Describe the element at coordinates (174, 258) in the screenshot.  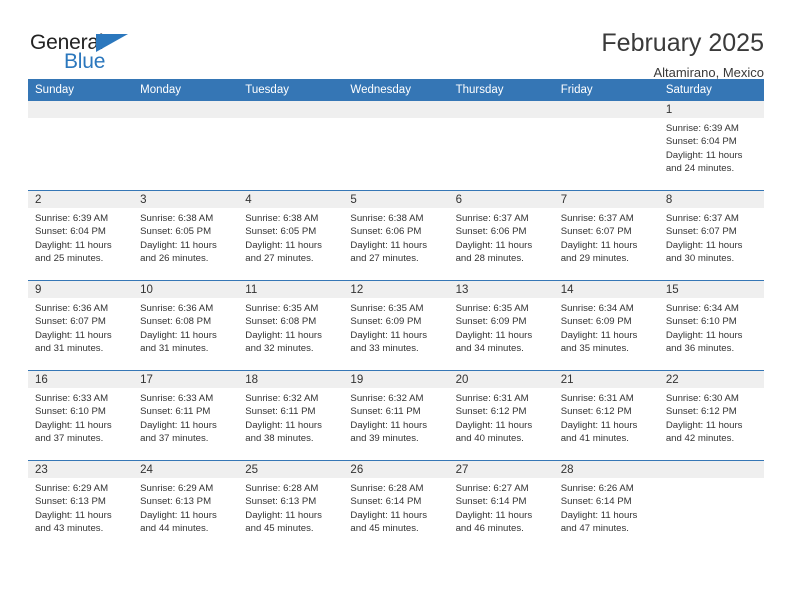
I see `day-detail-line: and 26 minutes.` at that location.